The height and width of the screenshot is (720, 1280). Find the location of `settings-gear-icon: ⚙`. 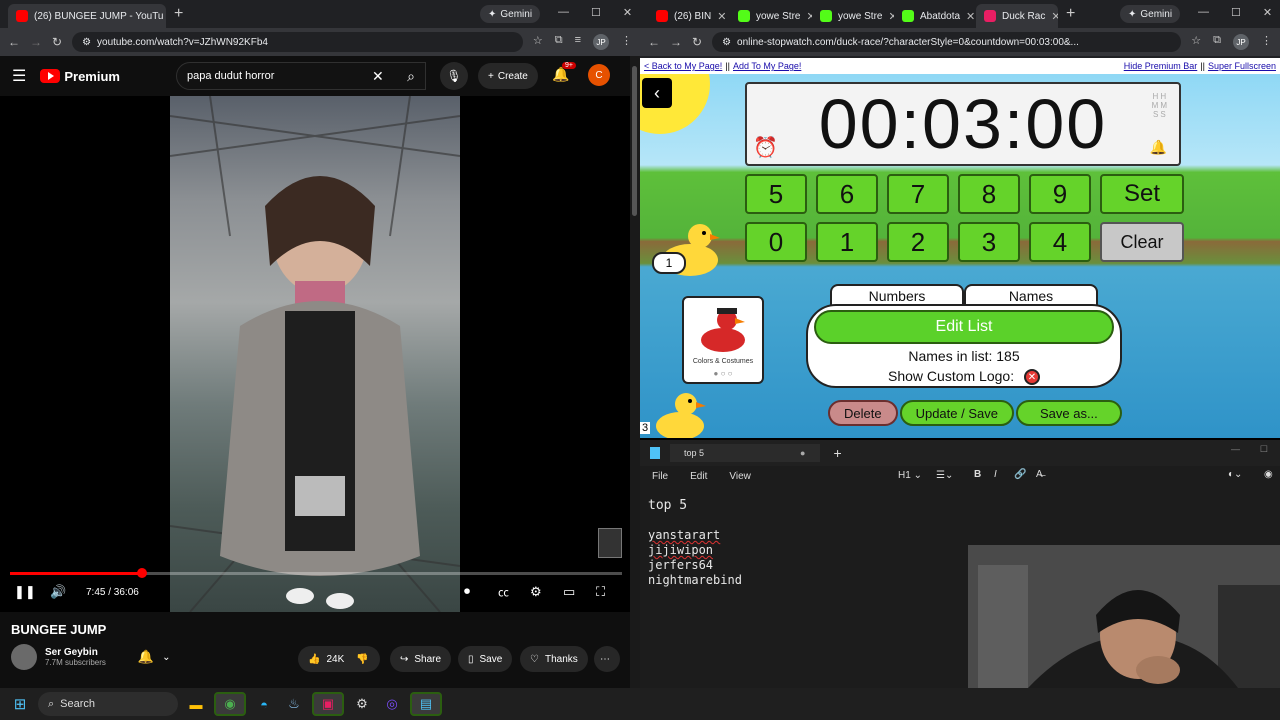

settings-gear-icon: ⚙ is located at coordinates (536, 592).